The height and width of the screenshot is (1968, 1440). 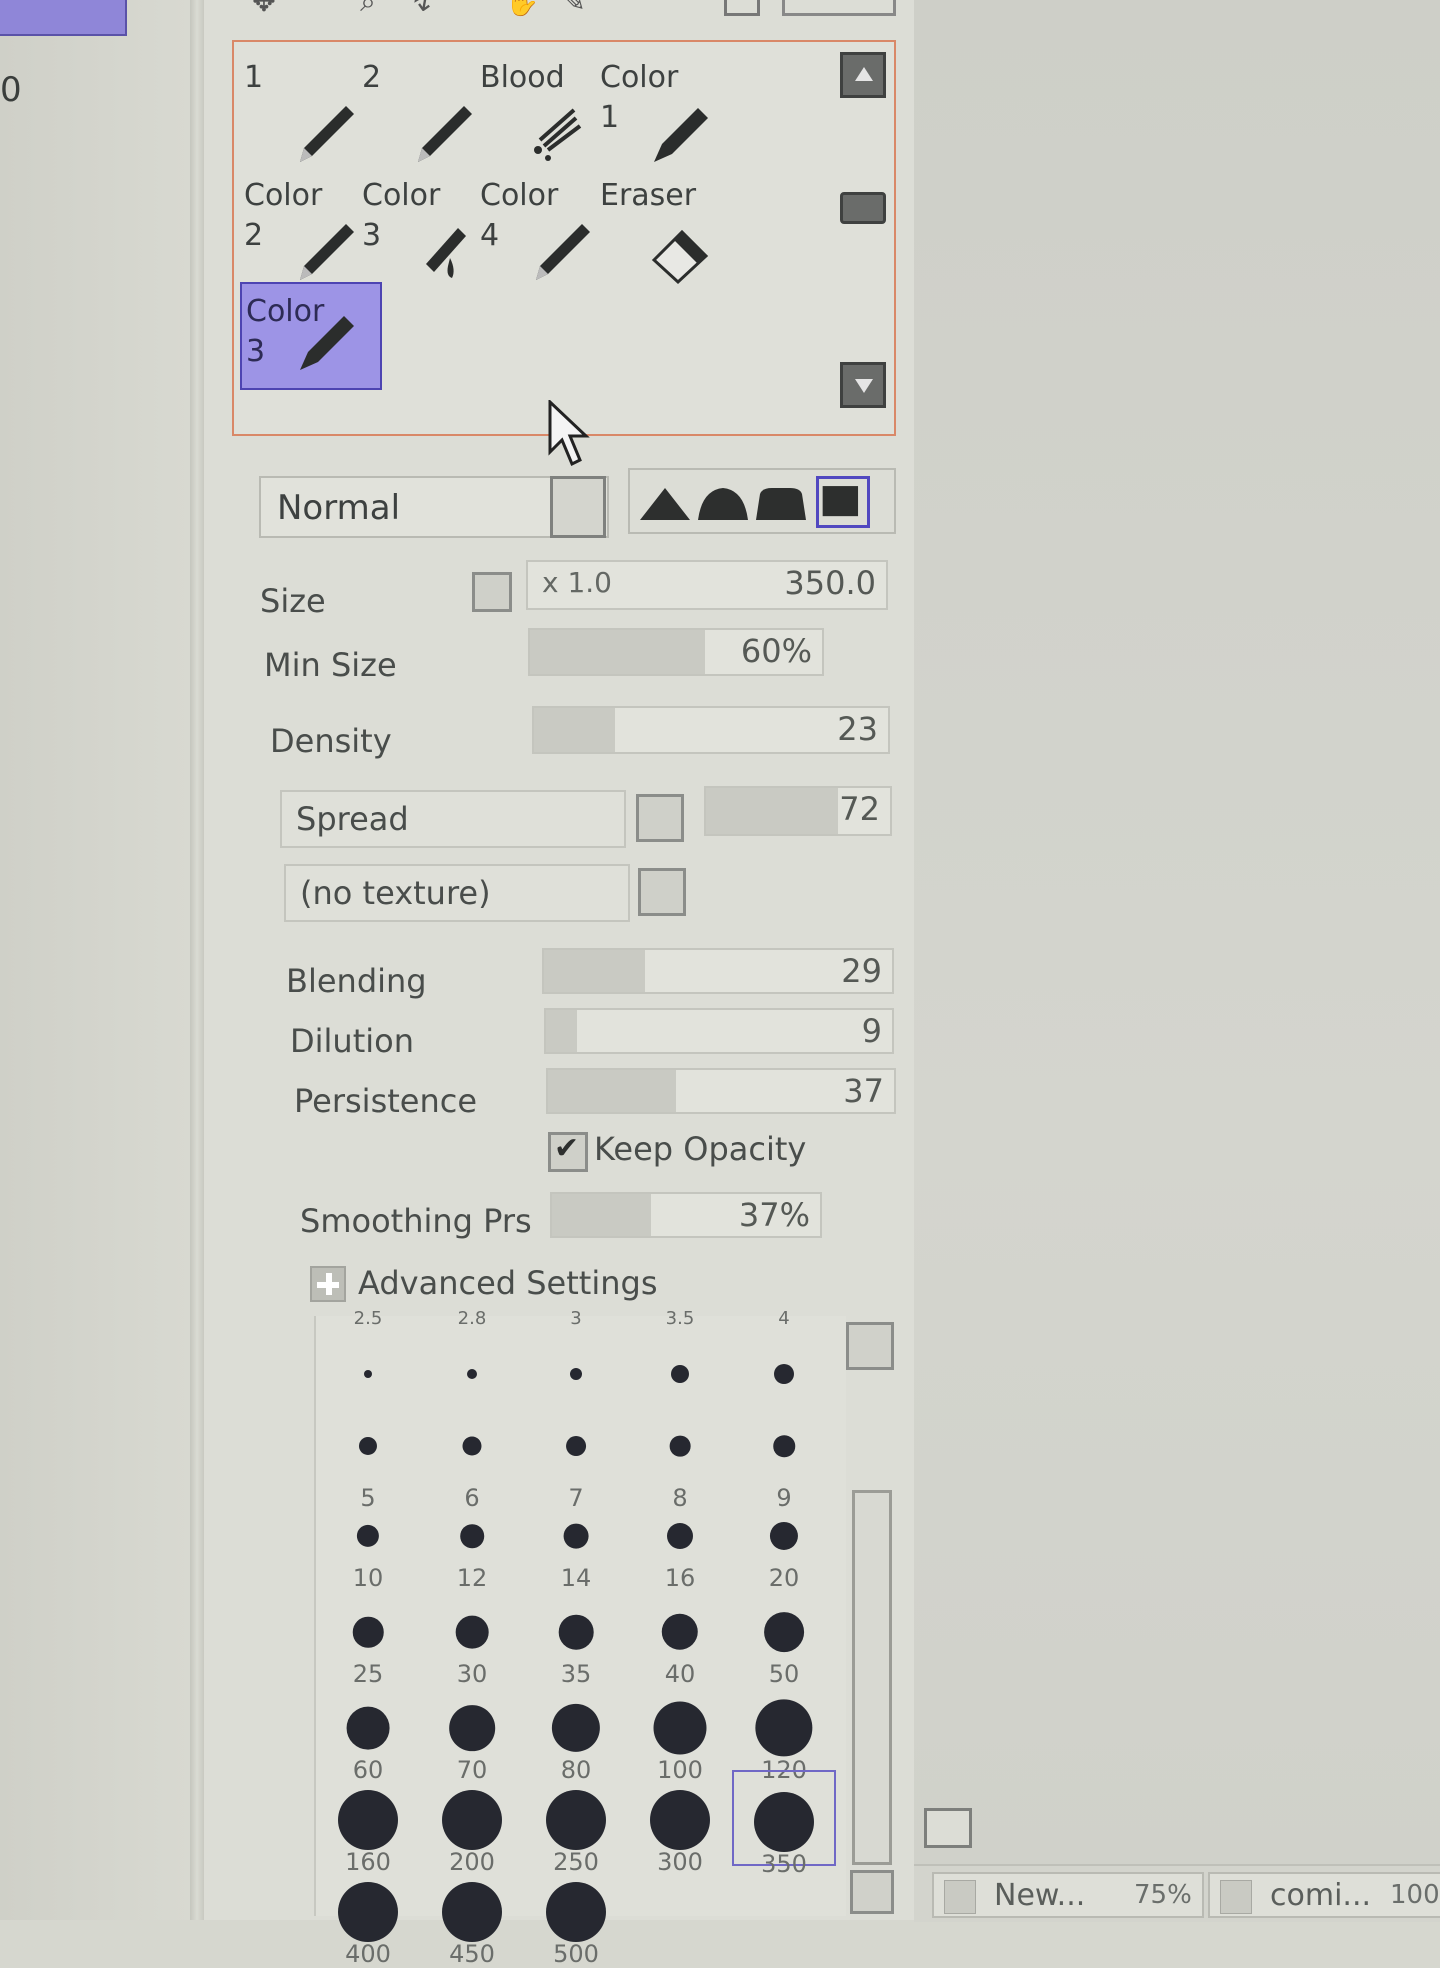 I want to click on blending-slider: 29, so click(x=718, y=971).